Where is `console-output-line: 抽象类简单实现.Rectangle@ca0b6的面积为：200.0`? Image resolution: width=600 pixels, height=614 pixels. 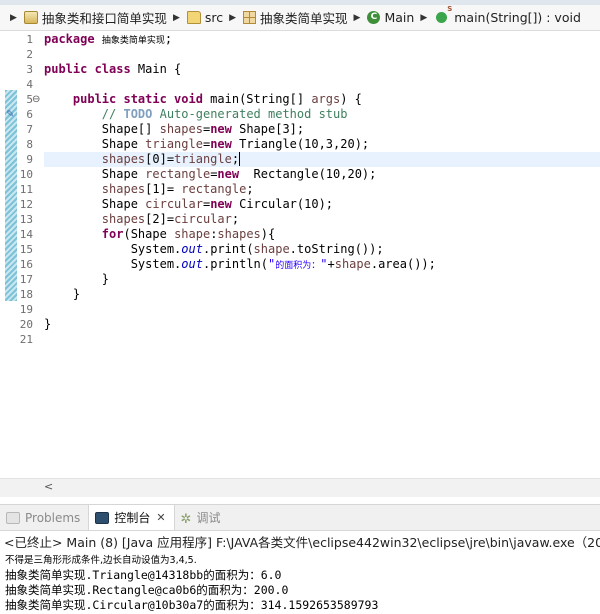 console-output-line: 抽象类简单实现.Rectangle@ca0b6的面积为：200.0 is located at coordinates (147, 590).